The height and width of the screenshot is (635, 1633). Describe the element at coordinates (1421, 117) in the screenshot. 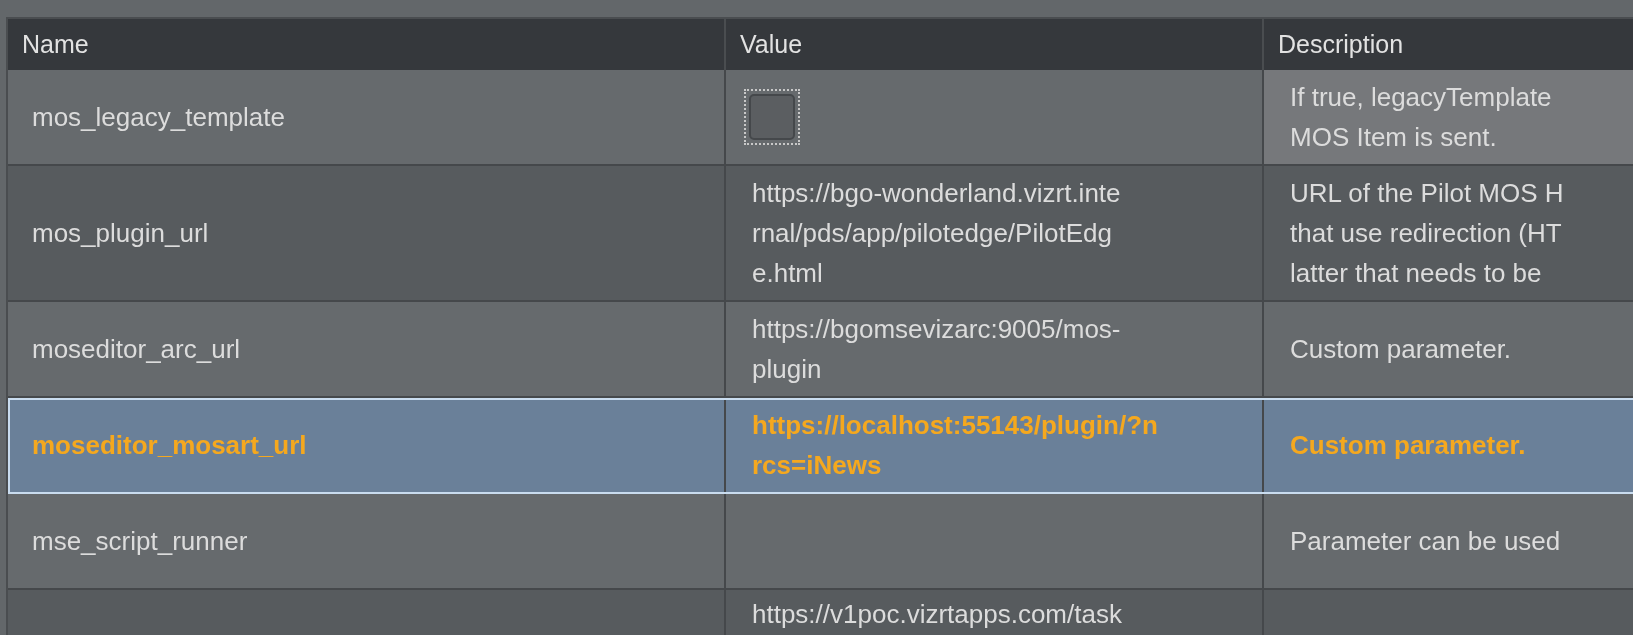

I see `parameter-description: If true, legacyTemplate MOS Item is sent.` at that location.